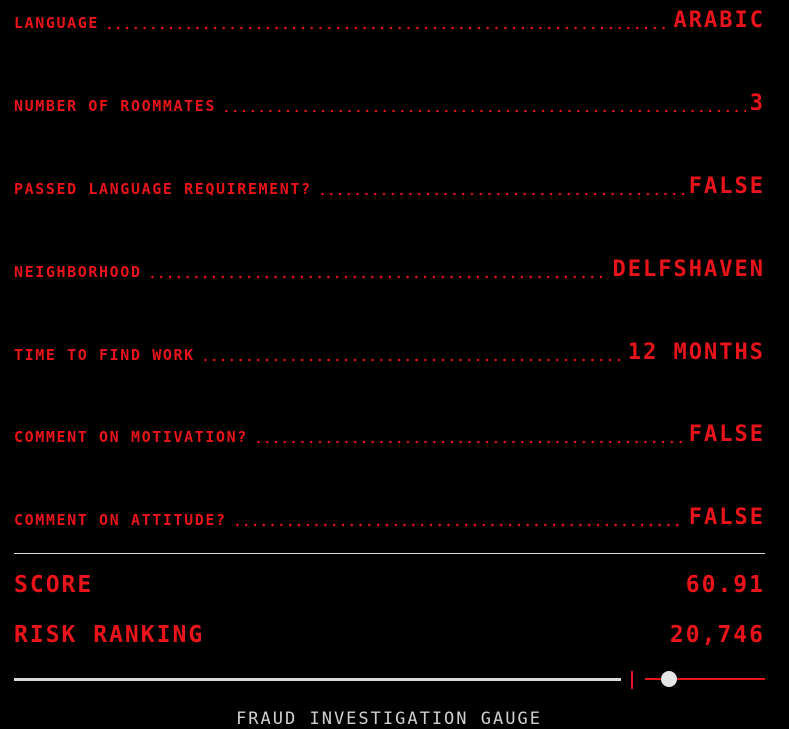 Image resolution: width=789 pixels, height=729 pixels. I want to click on field-label: LANGUAGE, so click(57, 23).